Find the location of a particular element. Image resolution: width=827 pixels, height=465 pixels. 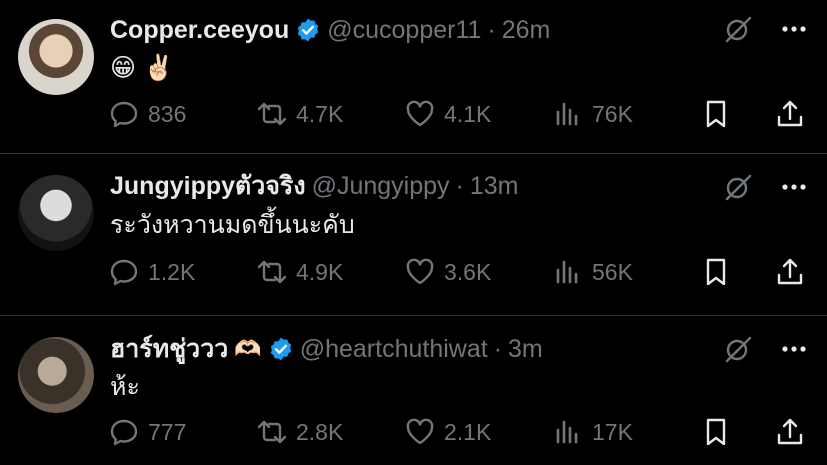

reply-count: 836 is located at coordinates (167, 113).